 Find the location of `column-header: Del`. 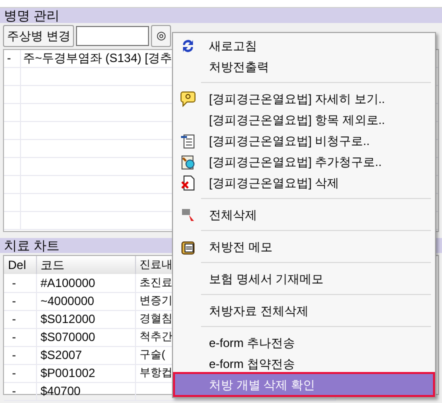

column-header: Del is located at coordinates (20, 265).